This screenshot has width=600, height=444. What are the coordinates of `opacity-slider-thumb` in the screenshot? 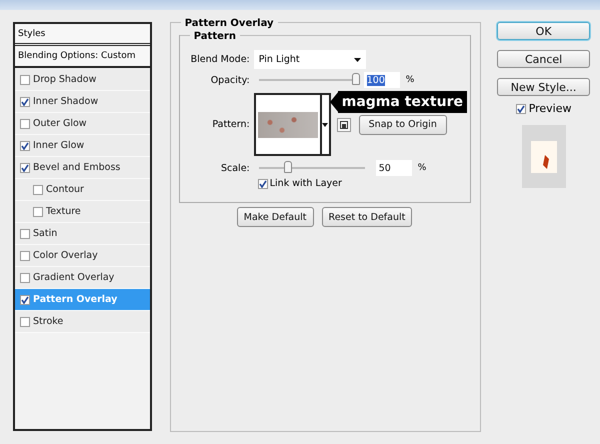 It's located at (356, 79).